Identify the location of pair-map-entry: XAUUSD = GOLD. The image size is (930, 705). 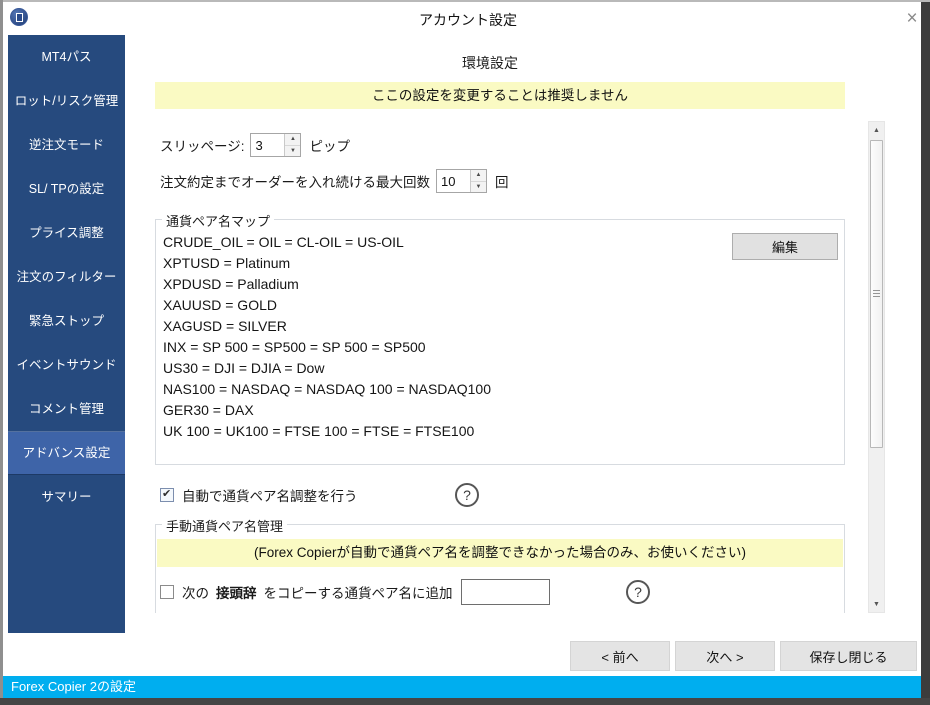
(220, 305).